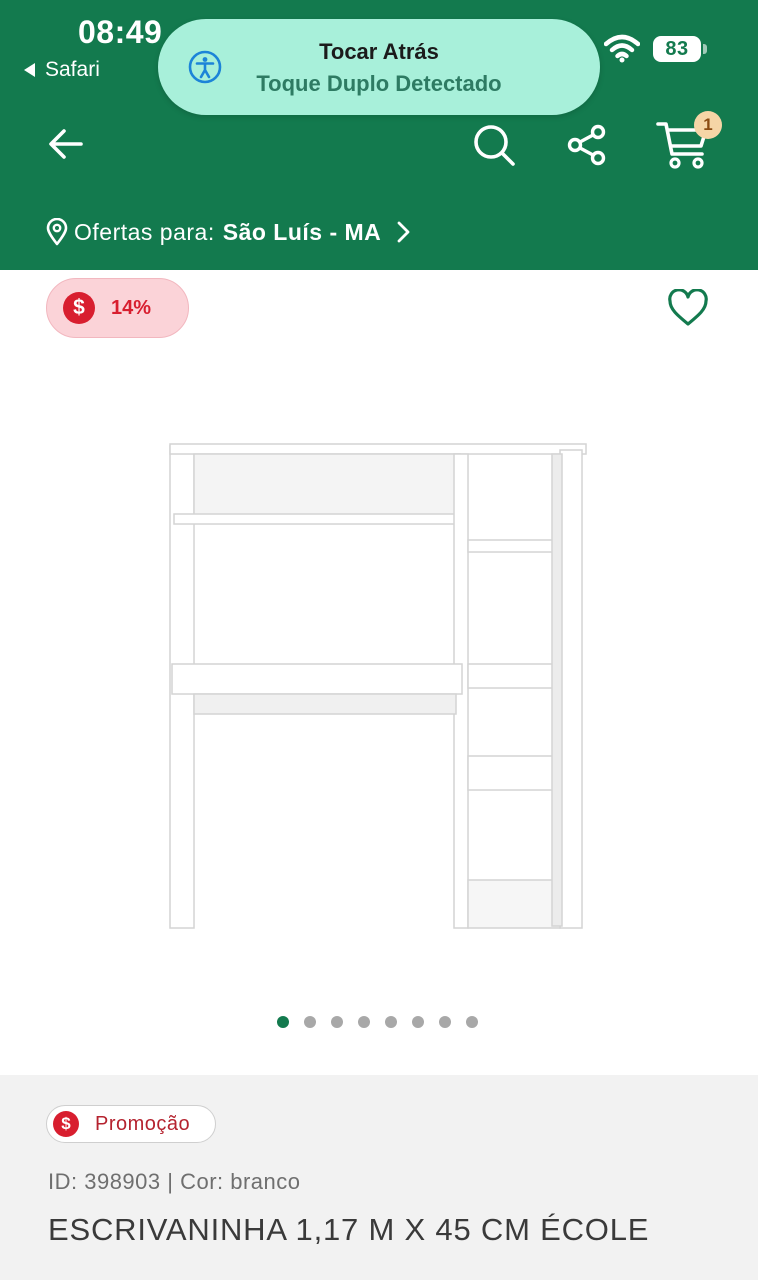 Image resolution: width=758 pixels, height=1280 pixels. What do you see at coordinates (708, 125) in the screenshot?
I see `cart-count-badge: 1` at bounding box center [708, 125].